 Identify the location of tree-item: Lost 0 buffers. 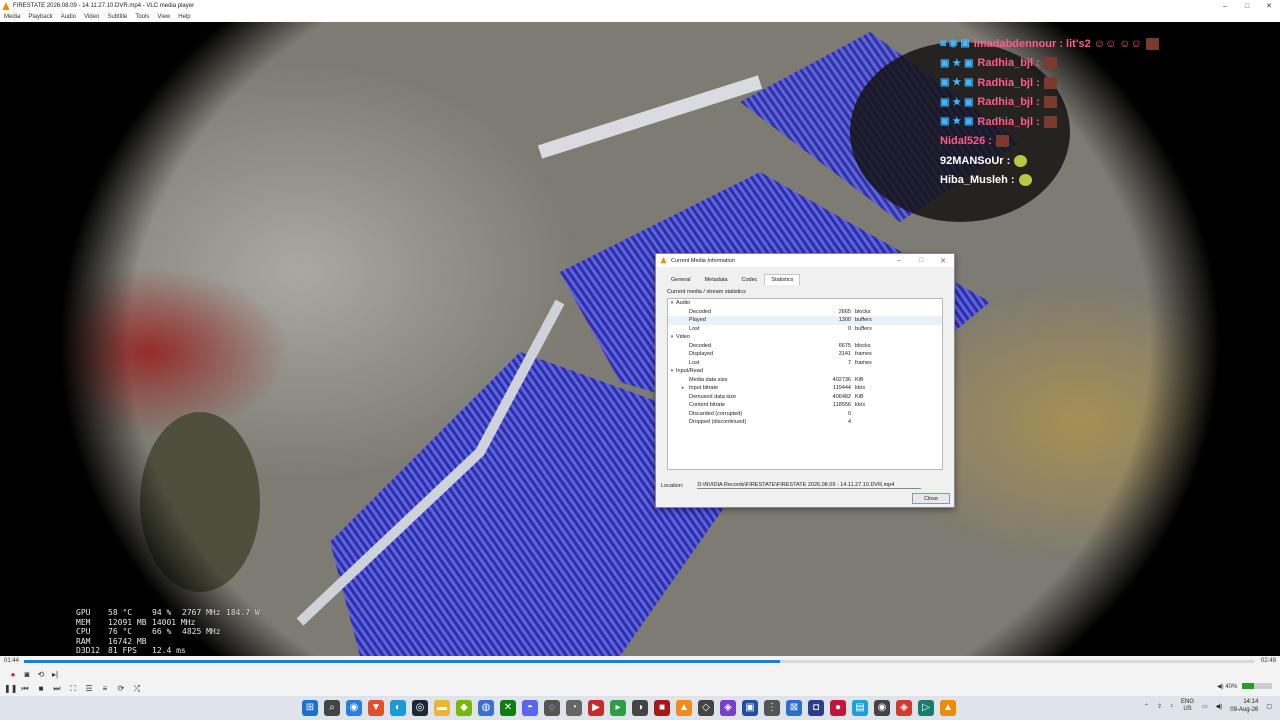
(805, 329).